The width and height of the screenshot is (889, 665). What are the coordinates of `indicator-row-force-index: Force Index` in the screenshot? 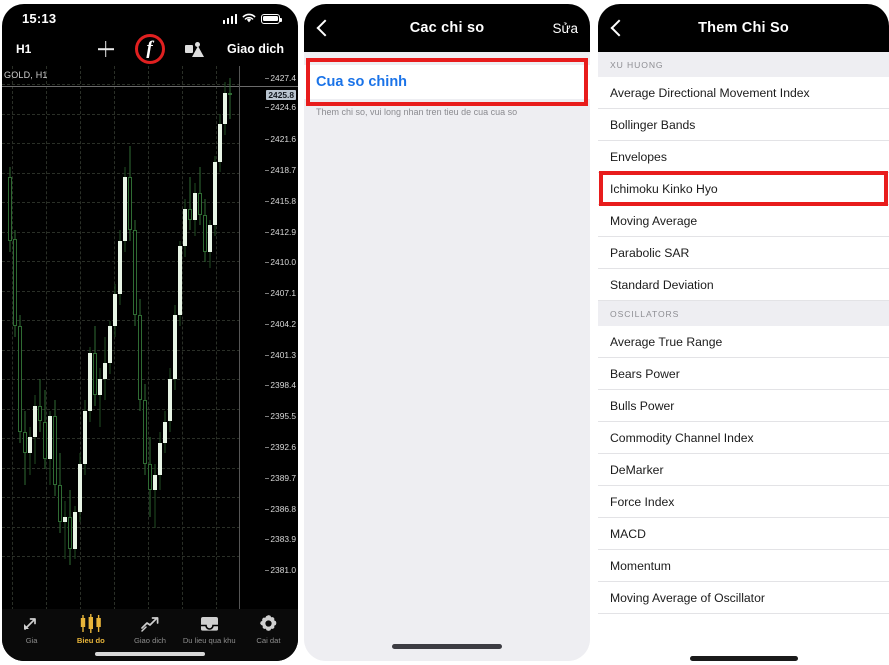 It's located at (743, 502).